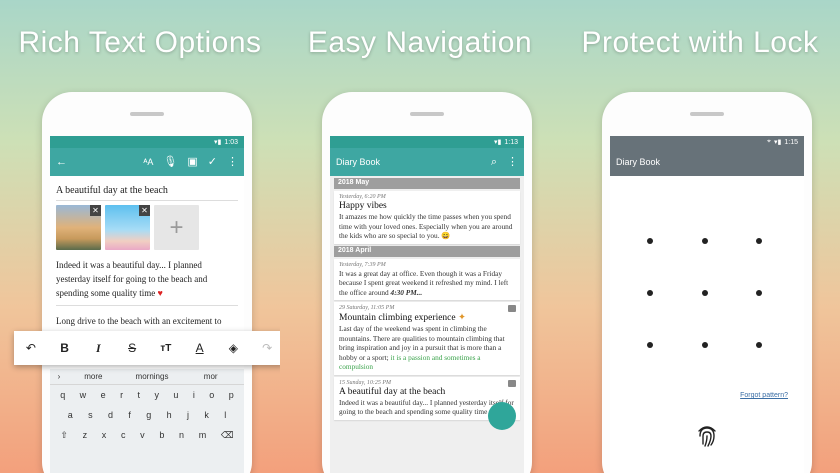  What do you see at coordinates (231, 395) in the screenshot?
I see `key: p` at bounding box center [231, 395].